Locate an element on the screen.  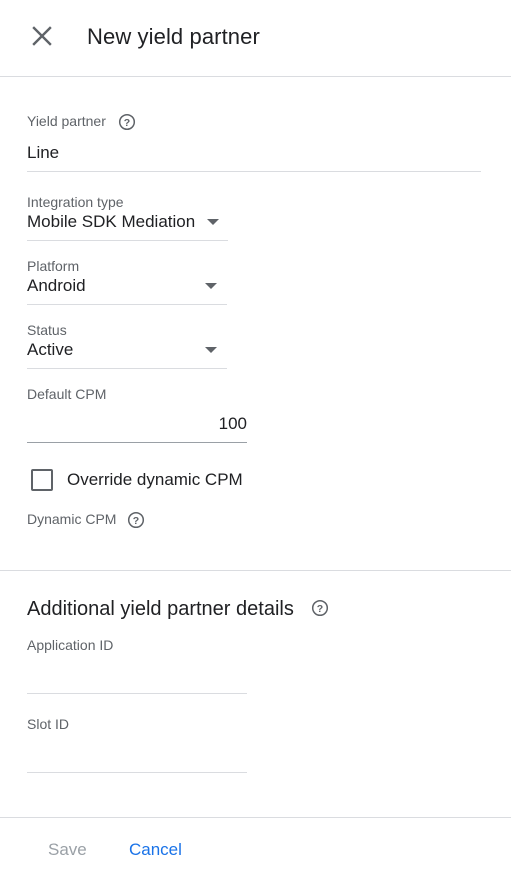
save-button: Save is located at coordinates (67, 850).